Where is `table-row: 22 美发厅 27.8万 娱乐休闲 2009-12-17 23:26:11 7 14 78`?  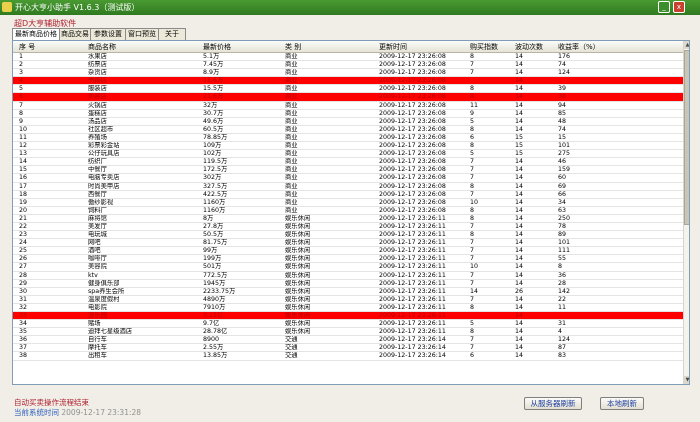
table-row: 22 美发厅 27.8万 娱乐休闲 2009-12-17 23:26:11 7 14 78 is located at coordinates (348, 227).